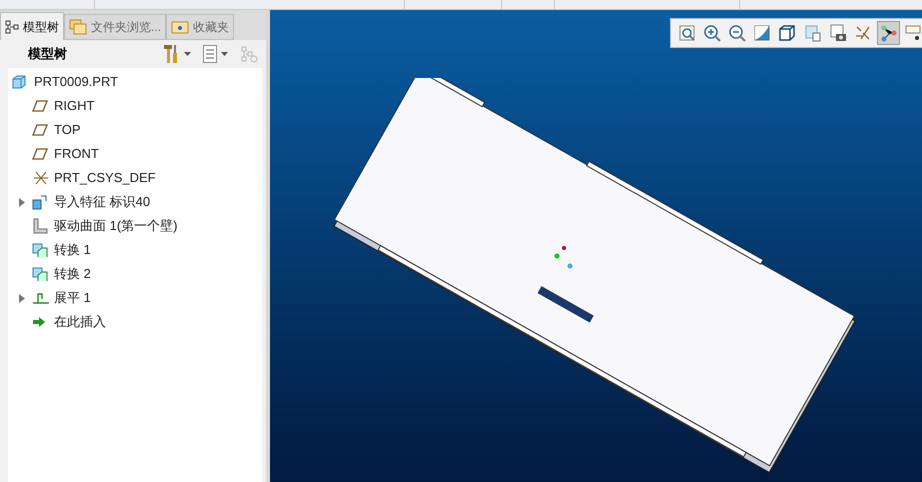  Describe the element at coordinates (40, 226) in the screenshot. I see `wall-icon` at that location.